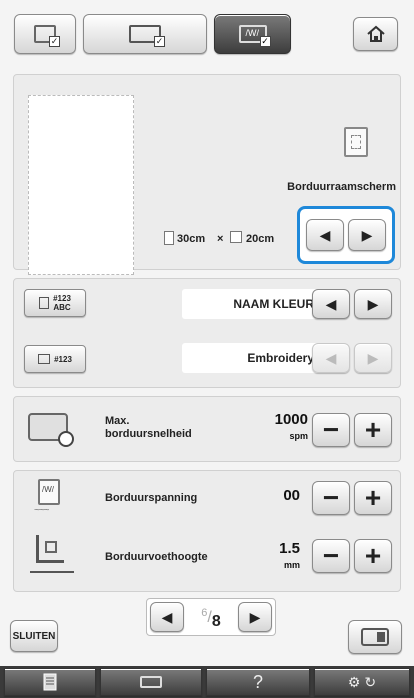 Image resolution: width=414 pixels, height=698 pixels. I want to click on foot-height-minus-button: −, so click(331, 556).